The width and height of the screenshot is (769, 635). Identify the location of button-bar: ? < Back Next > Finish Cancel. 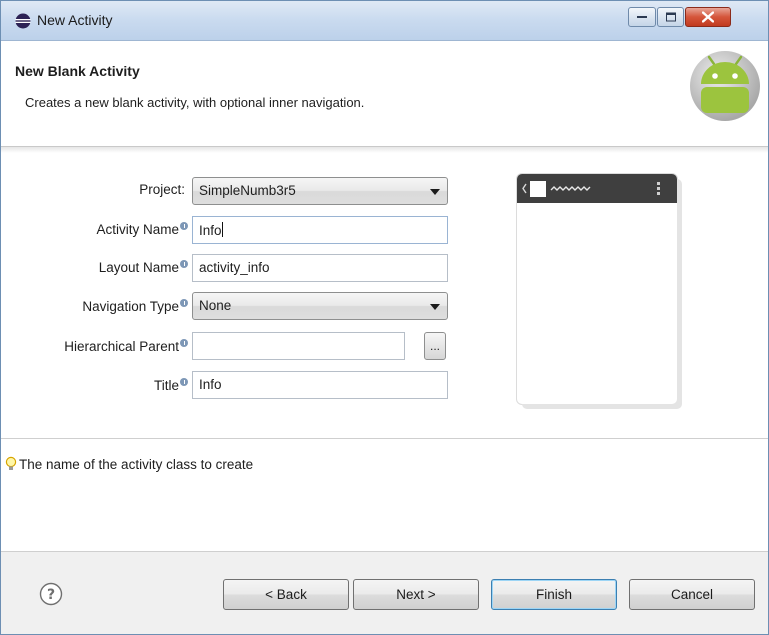
(384, 593).